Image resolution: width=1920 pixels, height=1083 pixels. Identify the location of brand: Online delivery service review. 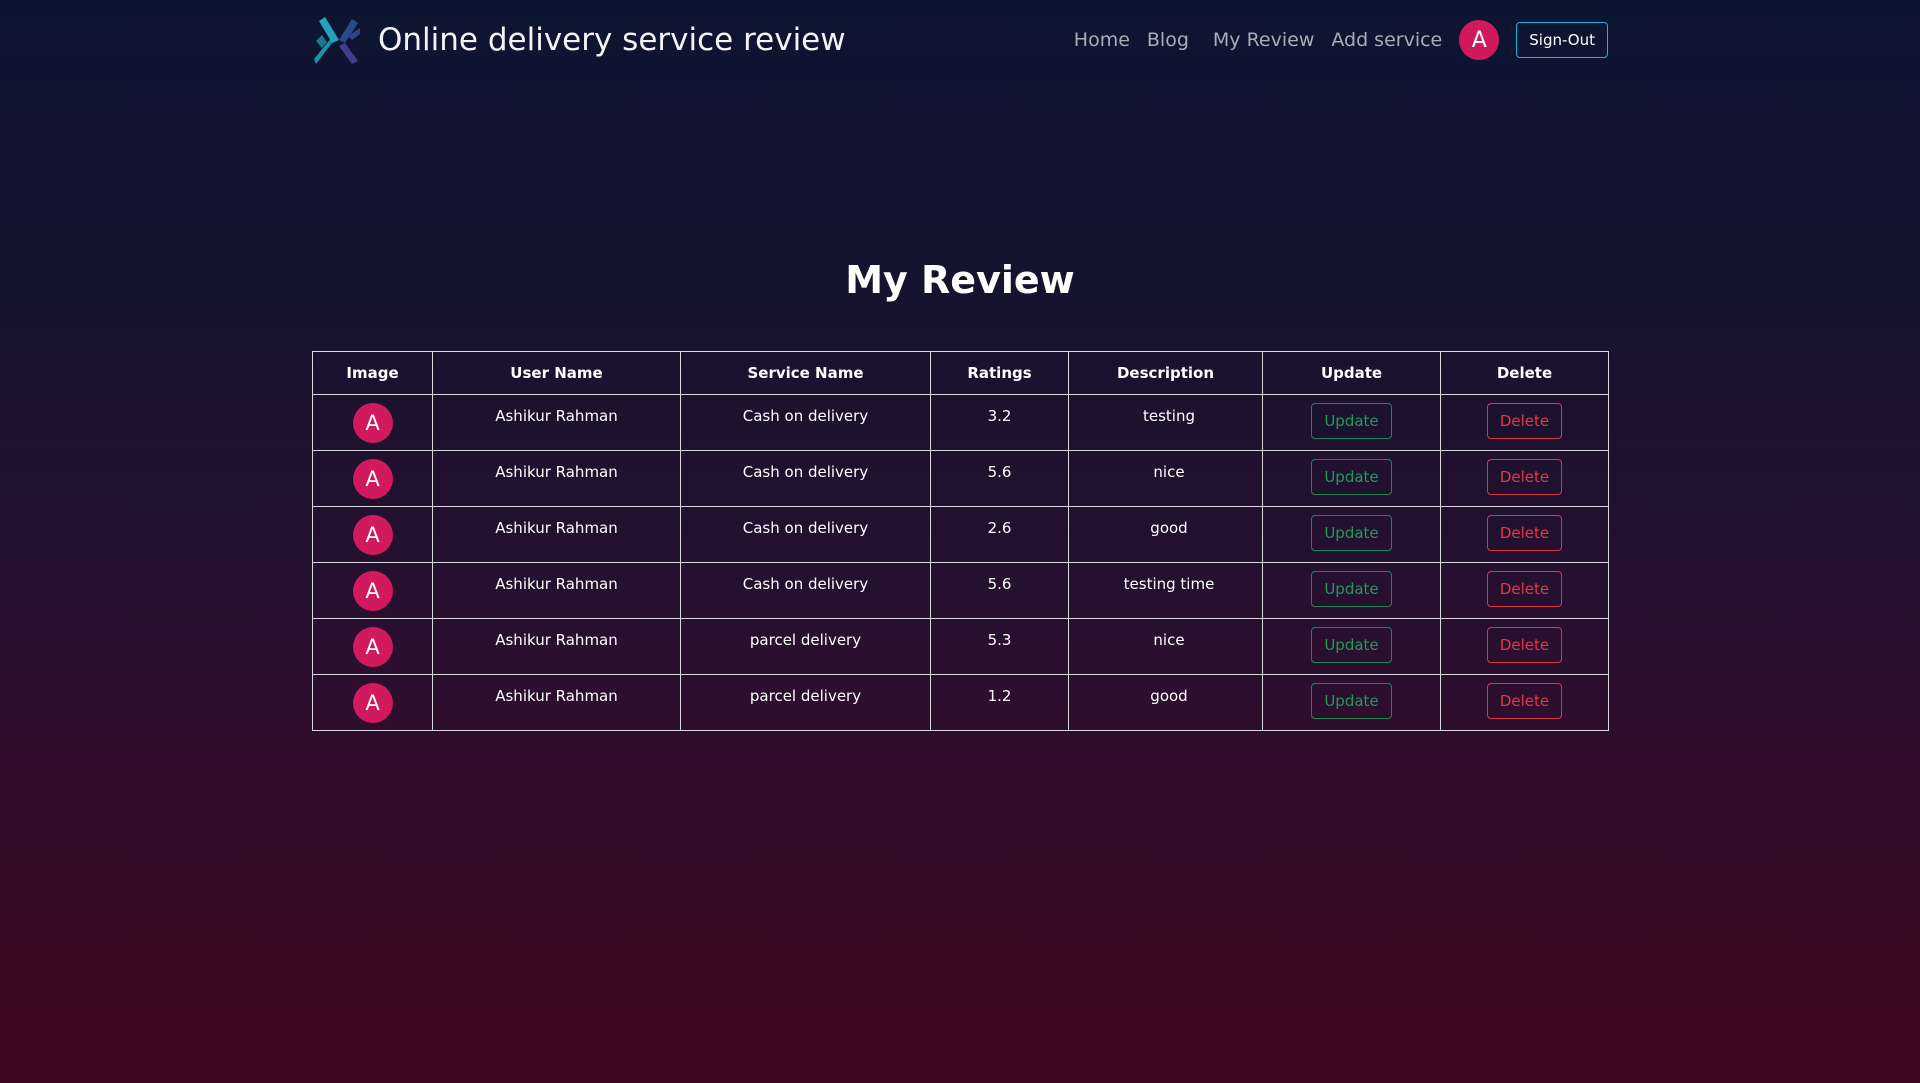
(579, 40).